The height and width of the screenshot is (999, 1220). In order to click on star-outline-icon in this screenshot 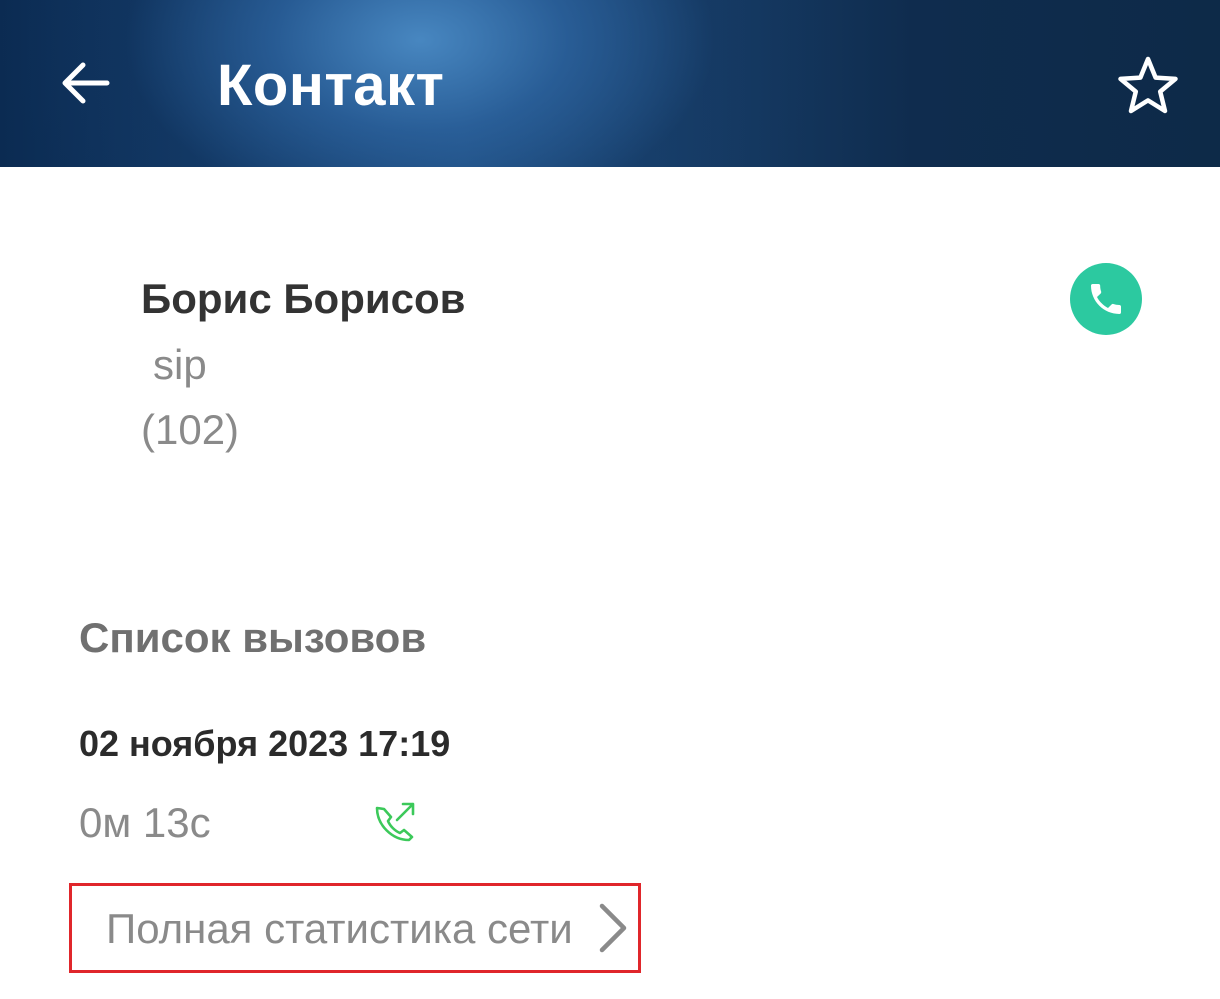, I will do `click(1148, 85)`.